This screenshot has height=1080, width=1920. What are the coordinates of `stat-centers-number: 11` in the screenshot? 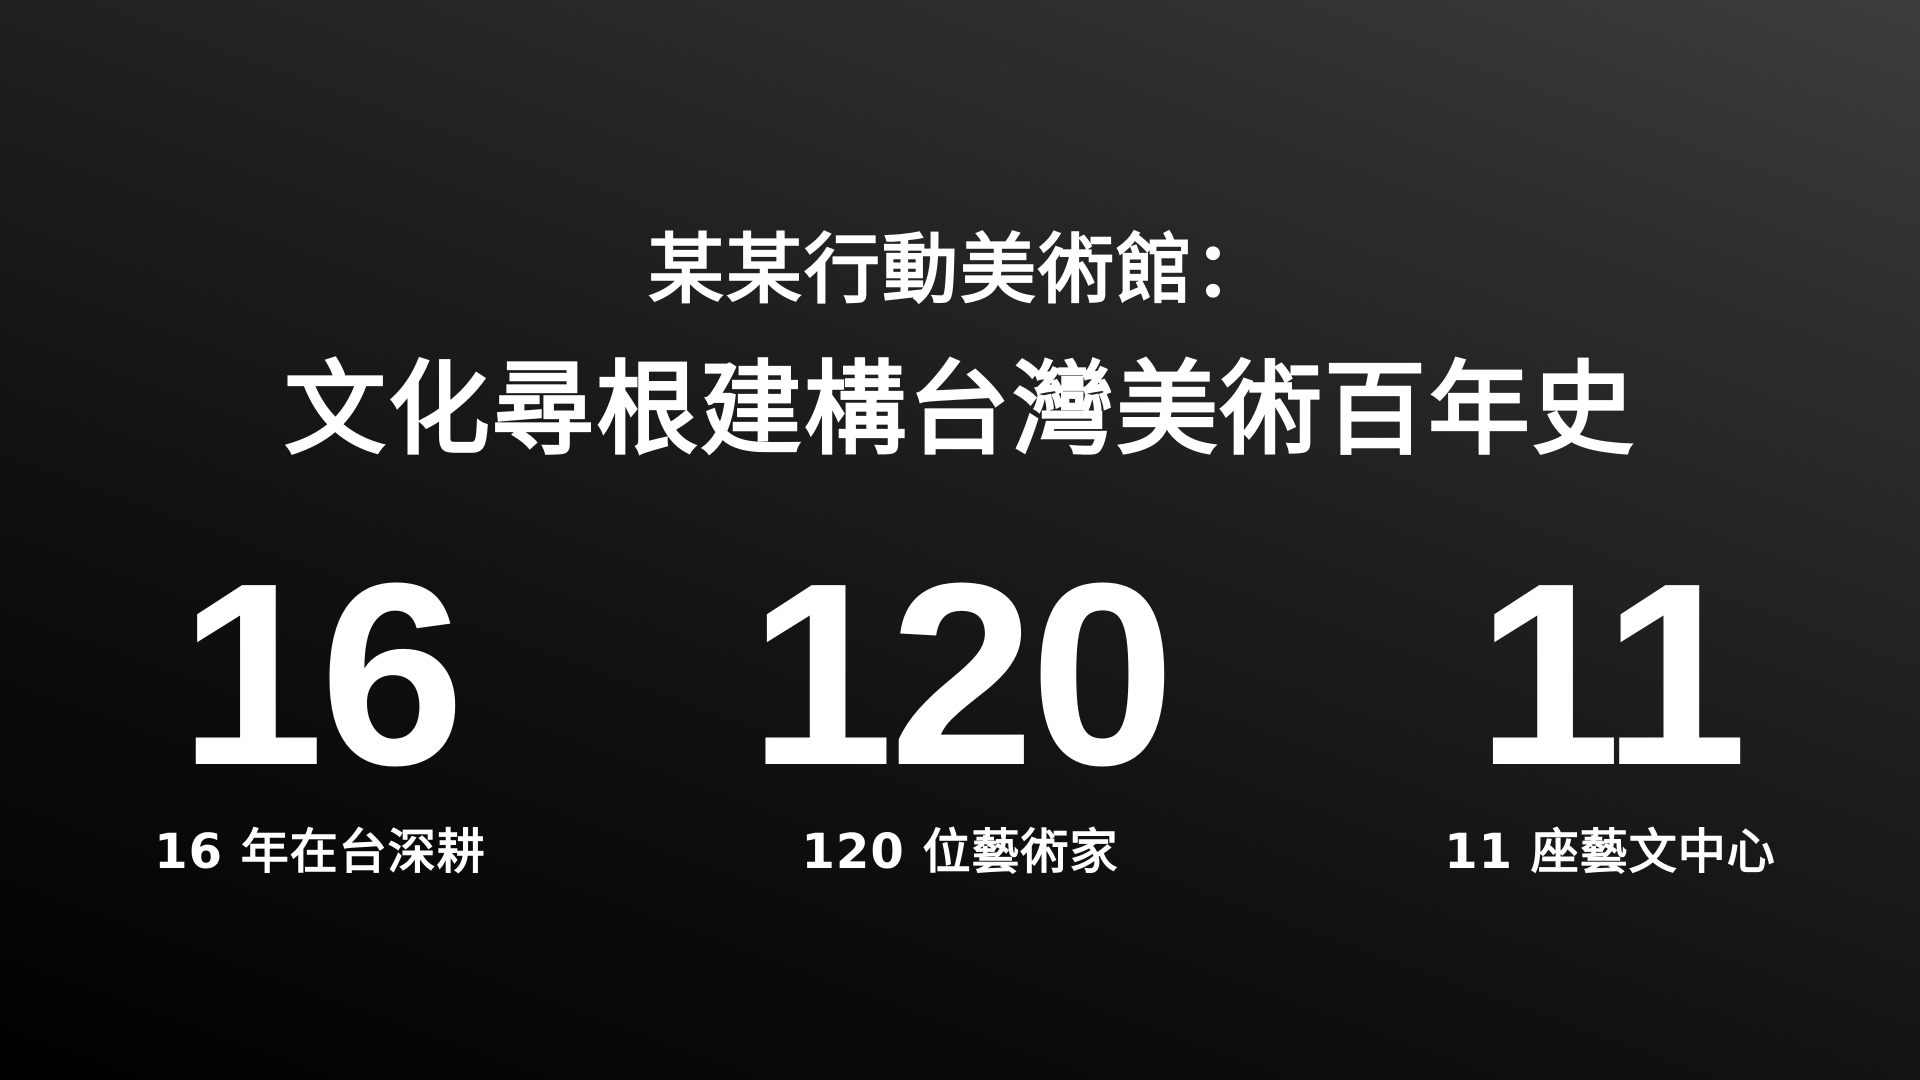 It's located at (1612, 675).